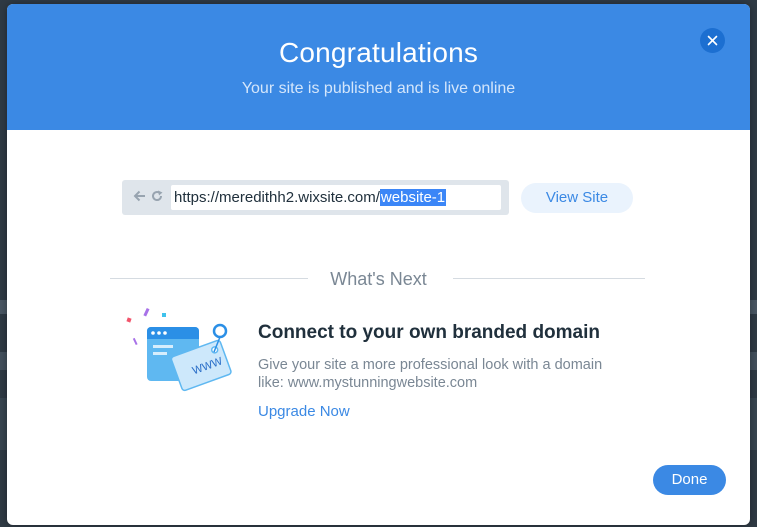 The width and height of the screenshot is (757, 527). Describe the element at coordinates (413, 197) in the screenshot. I see `url-selected-text: website-1` at that location.